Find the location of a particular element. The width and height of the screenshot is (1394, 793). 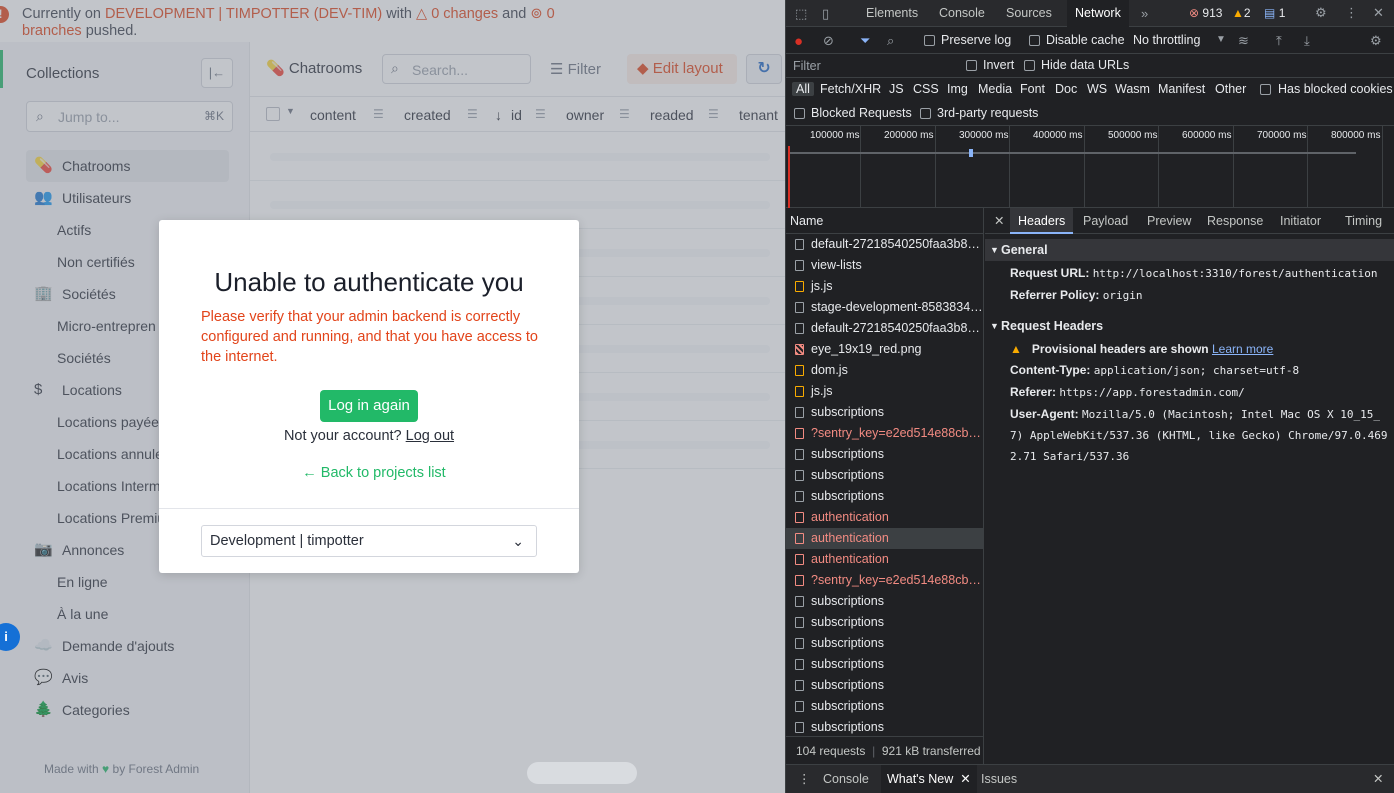

type-img: Img is located at coordinates (957, 89).